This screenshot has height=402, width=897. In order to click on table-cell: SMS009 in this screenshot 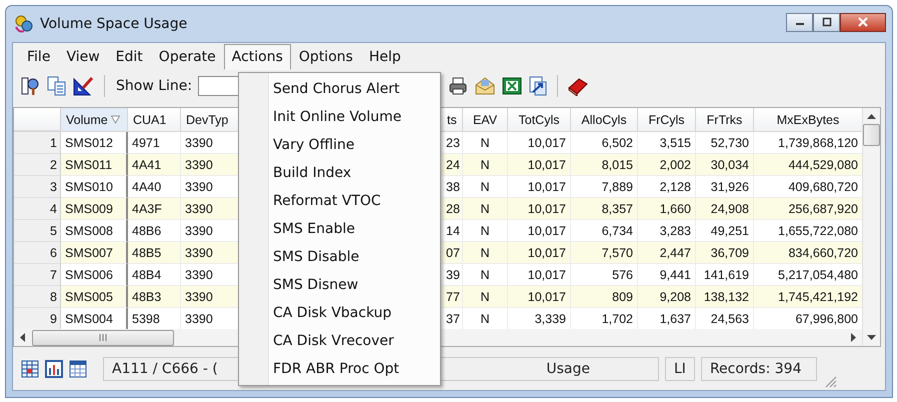, I will do `click(94, 209)`.